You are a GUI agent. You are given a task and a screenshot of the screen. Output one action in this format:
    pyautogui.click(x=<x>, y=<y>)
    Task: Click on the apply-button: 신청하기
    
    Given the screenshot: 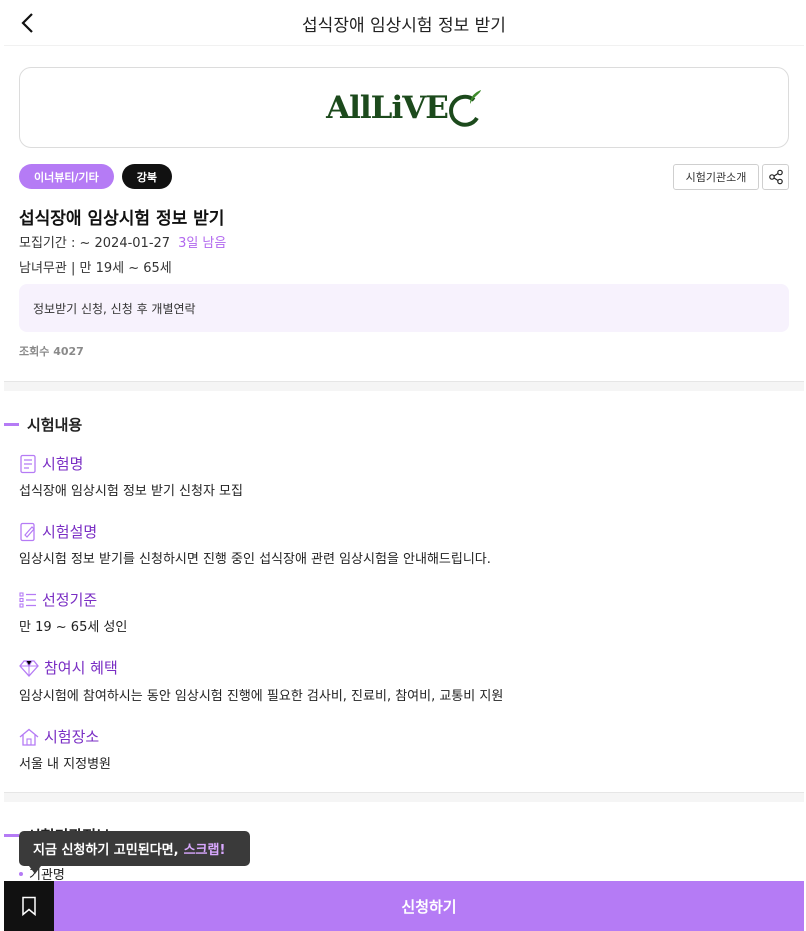 What is the action you would take?
    pyautogui.click(x=429, y=906)
    